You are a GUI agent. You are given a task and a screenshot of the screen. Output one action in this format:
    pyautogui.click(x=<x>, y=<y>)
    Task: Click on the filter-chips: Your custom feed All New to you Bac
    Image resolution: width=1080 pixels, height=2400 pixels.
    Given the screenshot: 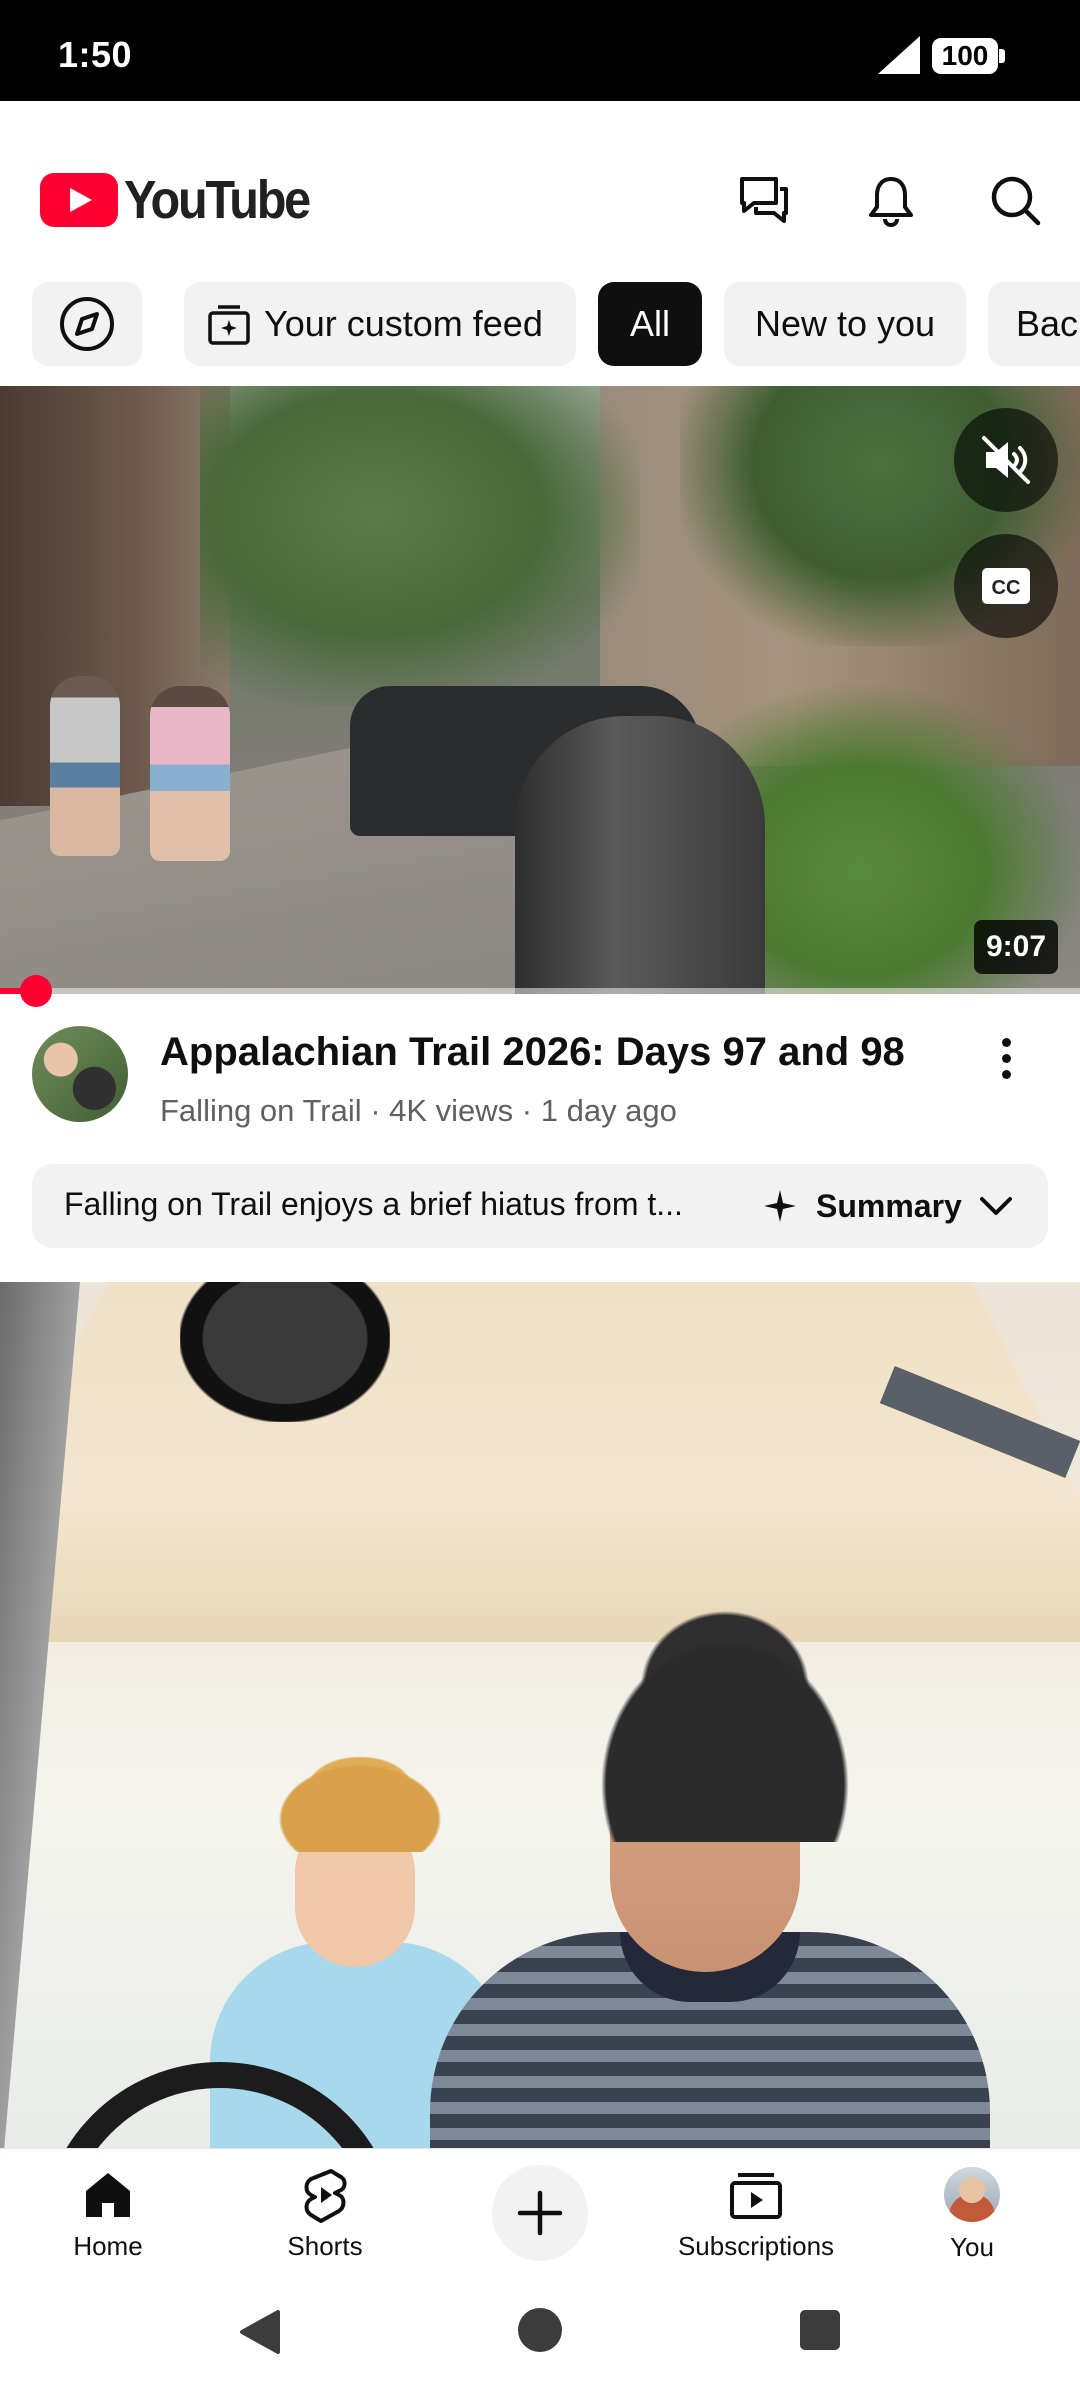 What is the action you would take?
    pyautogui.click(x=540, y=324)
    